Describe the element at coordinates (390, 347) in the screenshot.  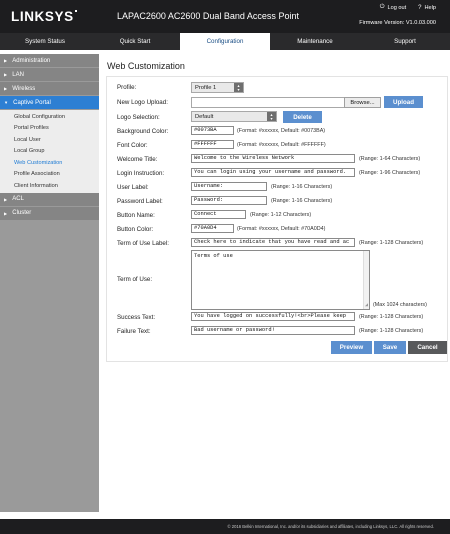
I see `save-button: Save` at that location.